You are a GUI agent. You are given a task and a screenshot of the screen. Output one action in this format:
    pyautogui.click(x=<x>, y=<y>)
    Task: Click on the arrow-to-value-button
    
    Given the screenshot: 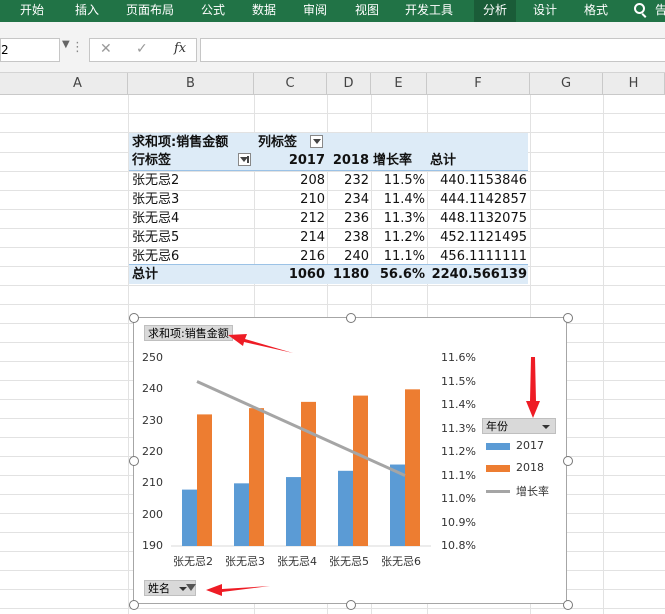 What is the action you would take?
    pyautogui.click(x=260, y=343)
    